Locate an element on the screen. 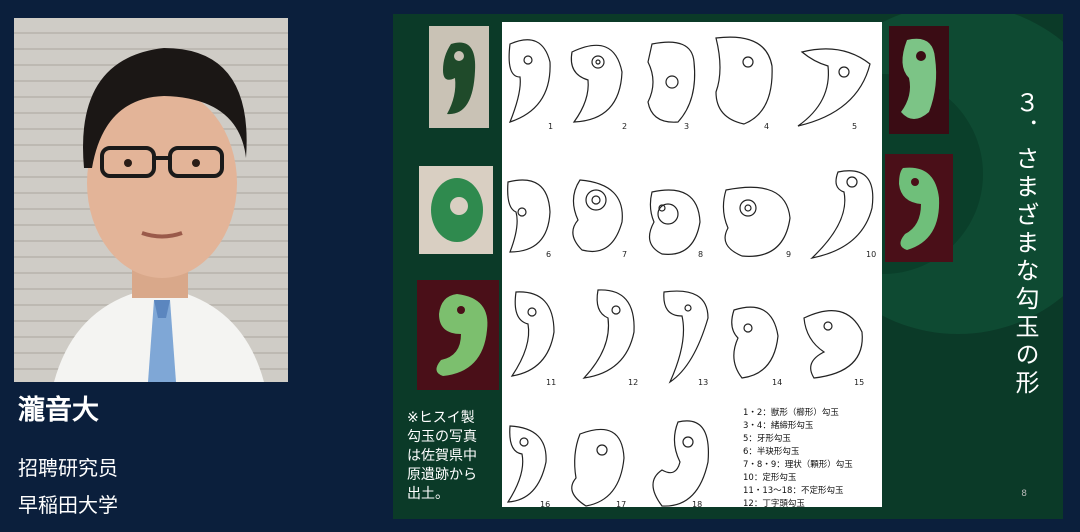  figure-number: 5 is located at coordinates (855, 126).